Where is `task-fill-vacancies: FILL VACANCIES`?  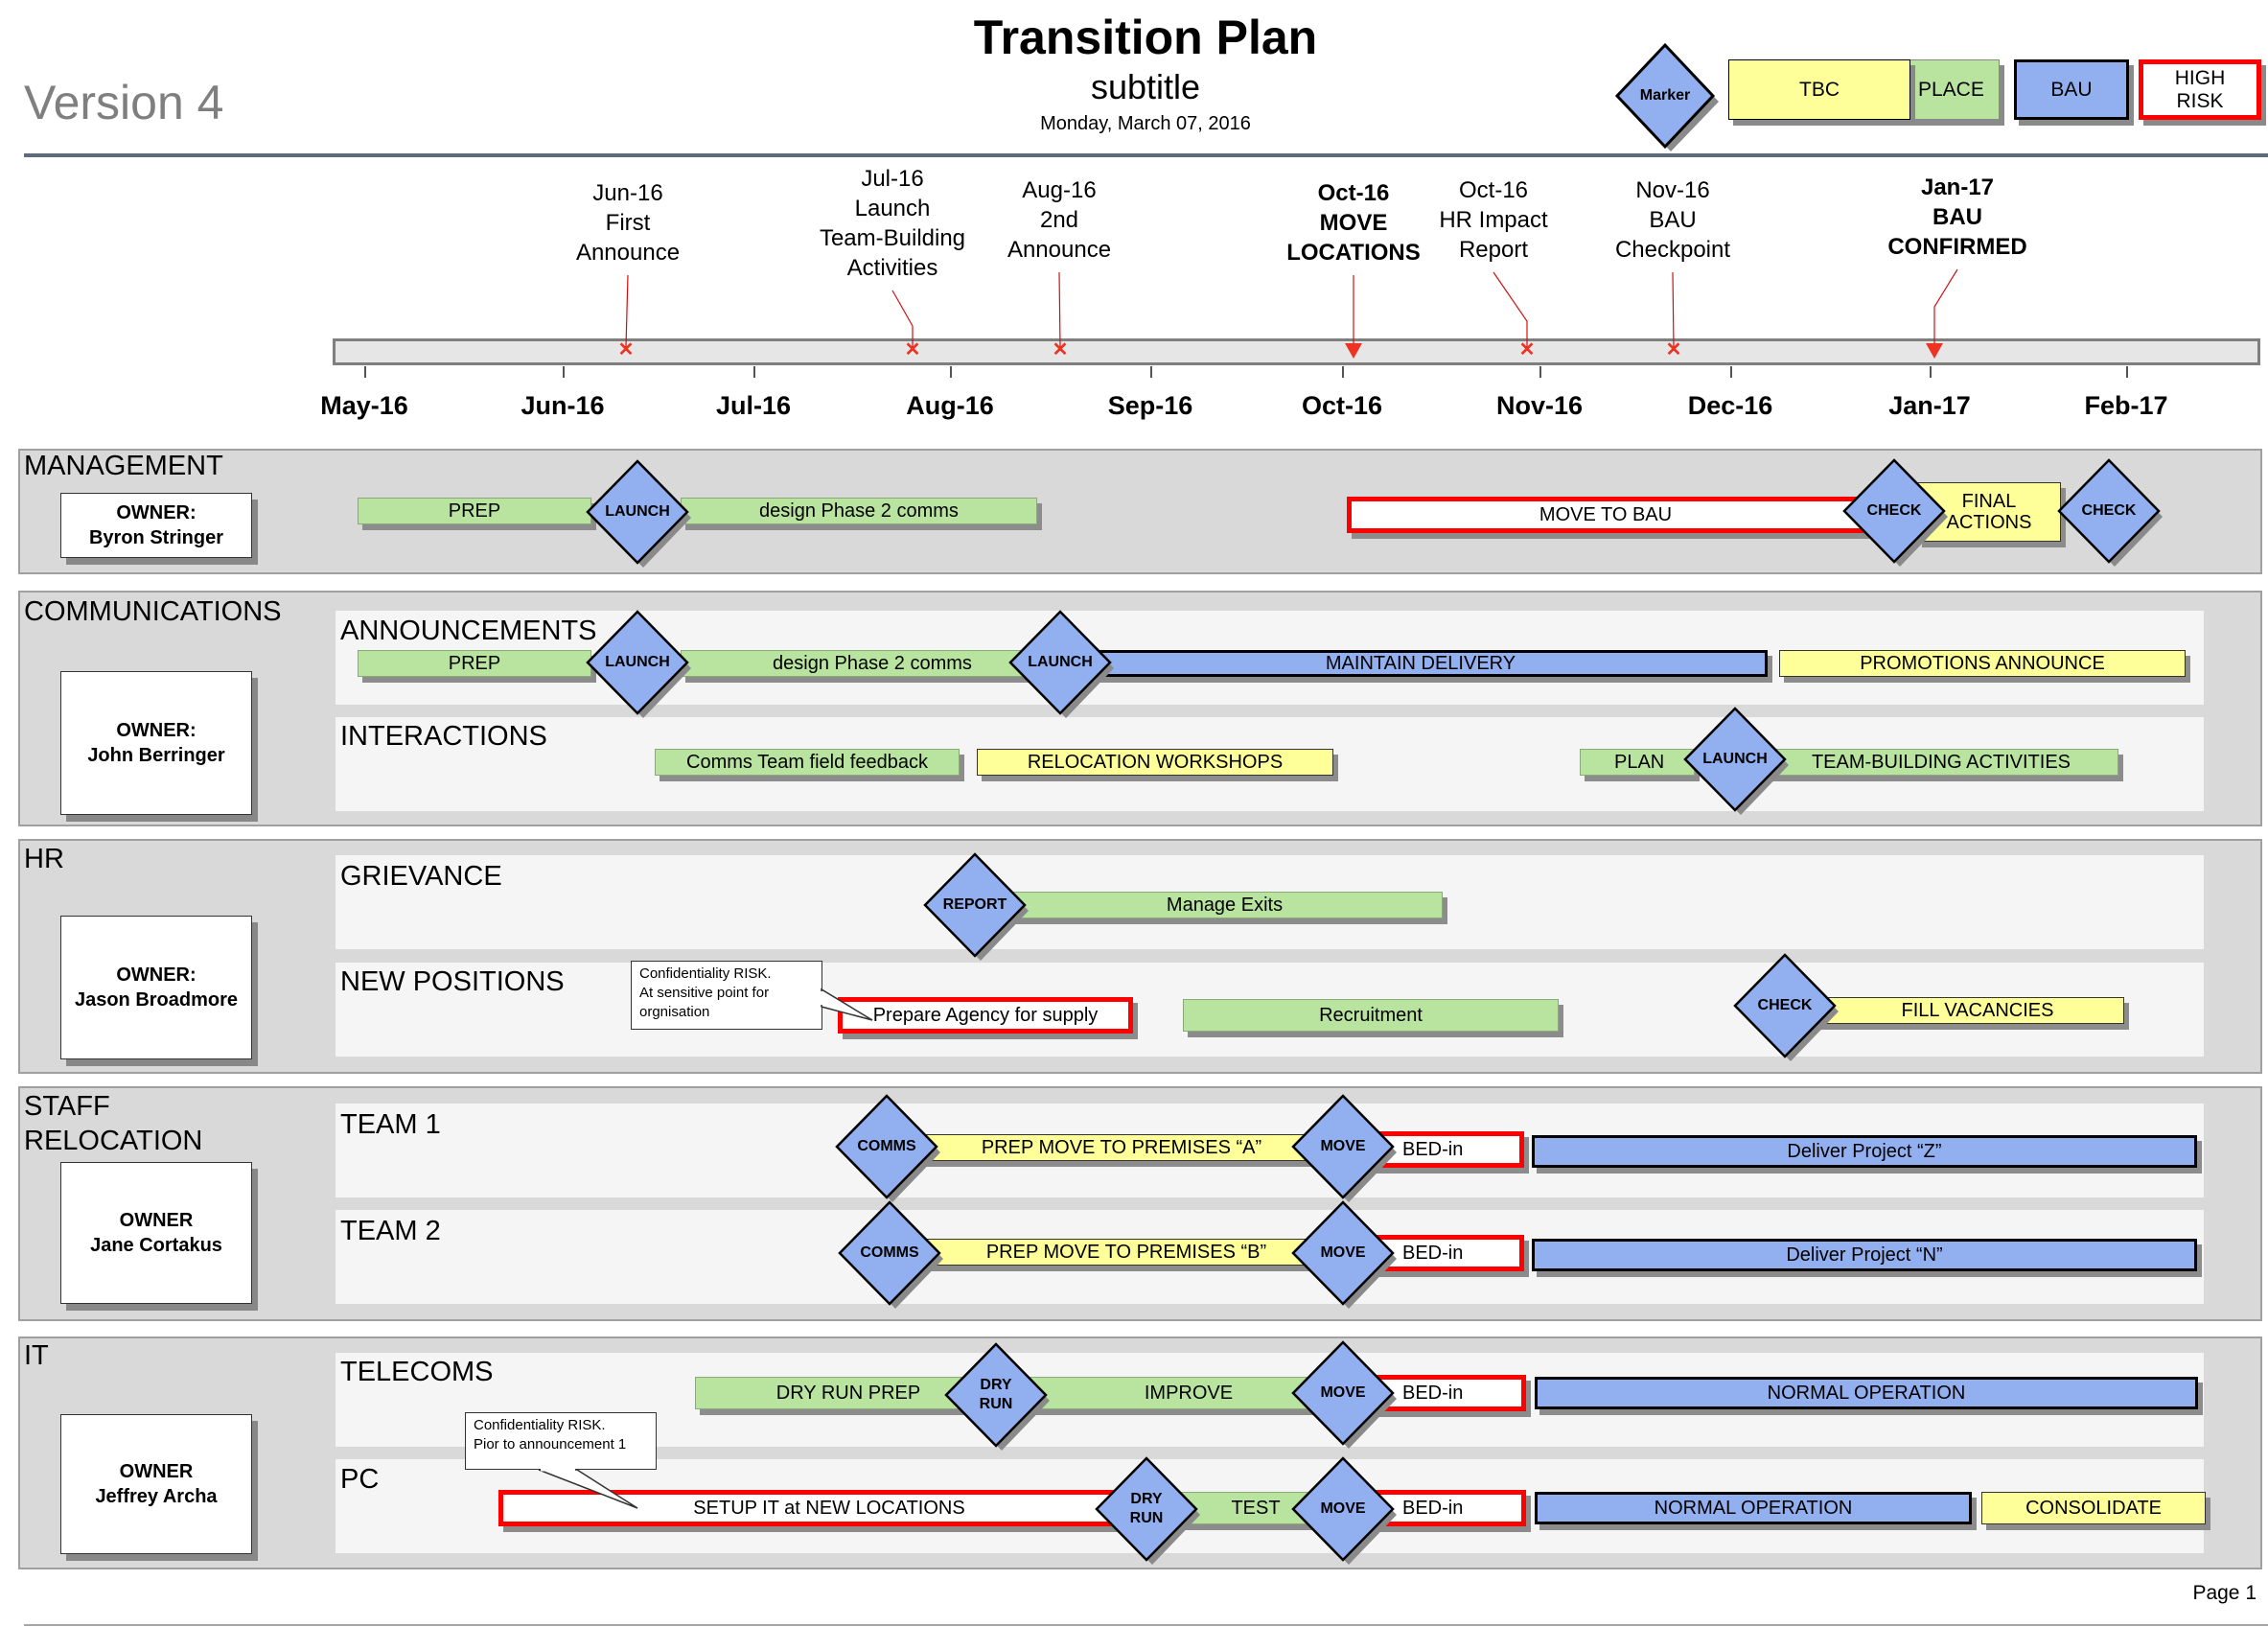
task-fill-vacancies: FILL VACANCIES is located at coordinates (1963, 1010).